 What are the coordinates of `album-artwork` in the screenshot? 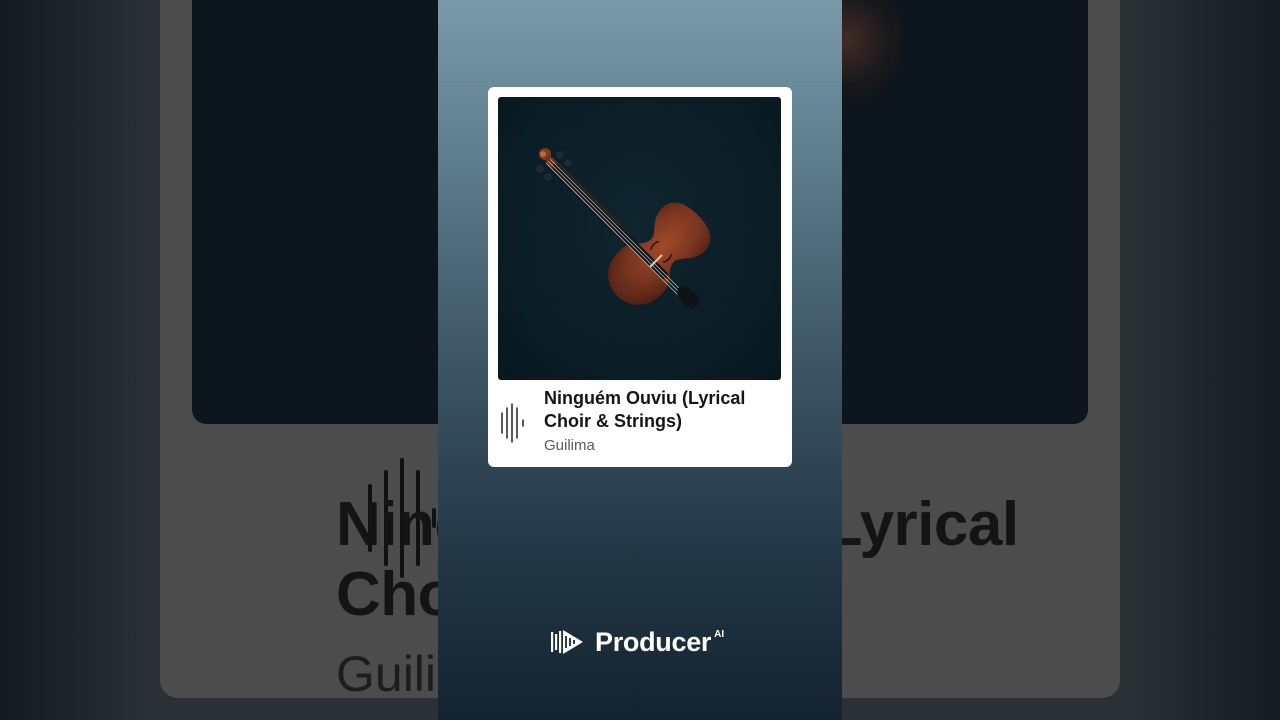 It's located at (639, 238).